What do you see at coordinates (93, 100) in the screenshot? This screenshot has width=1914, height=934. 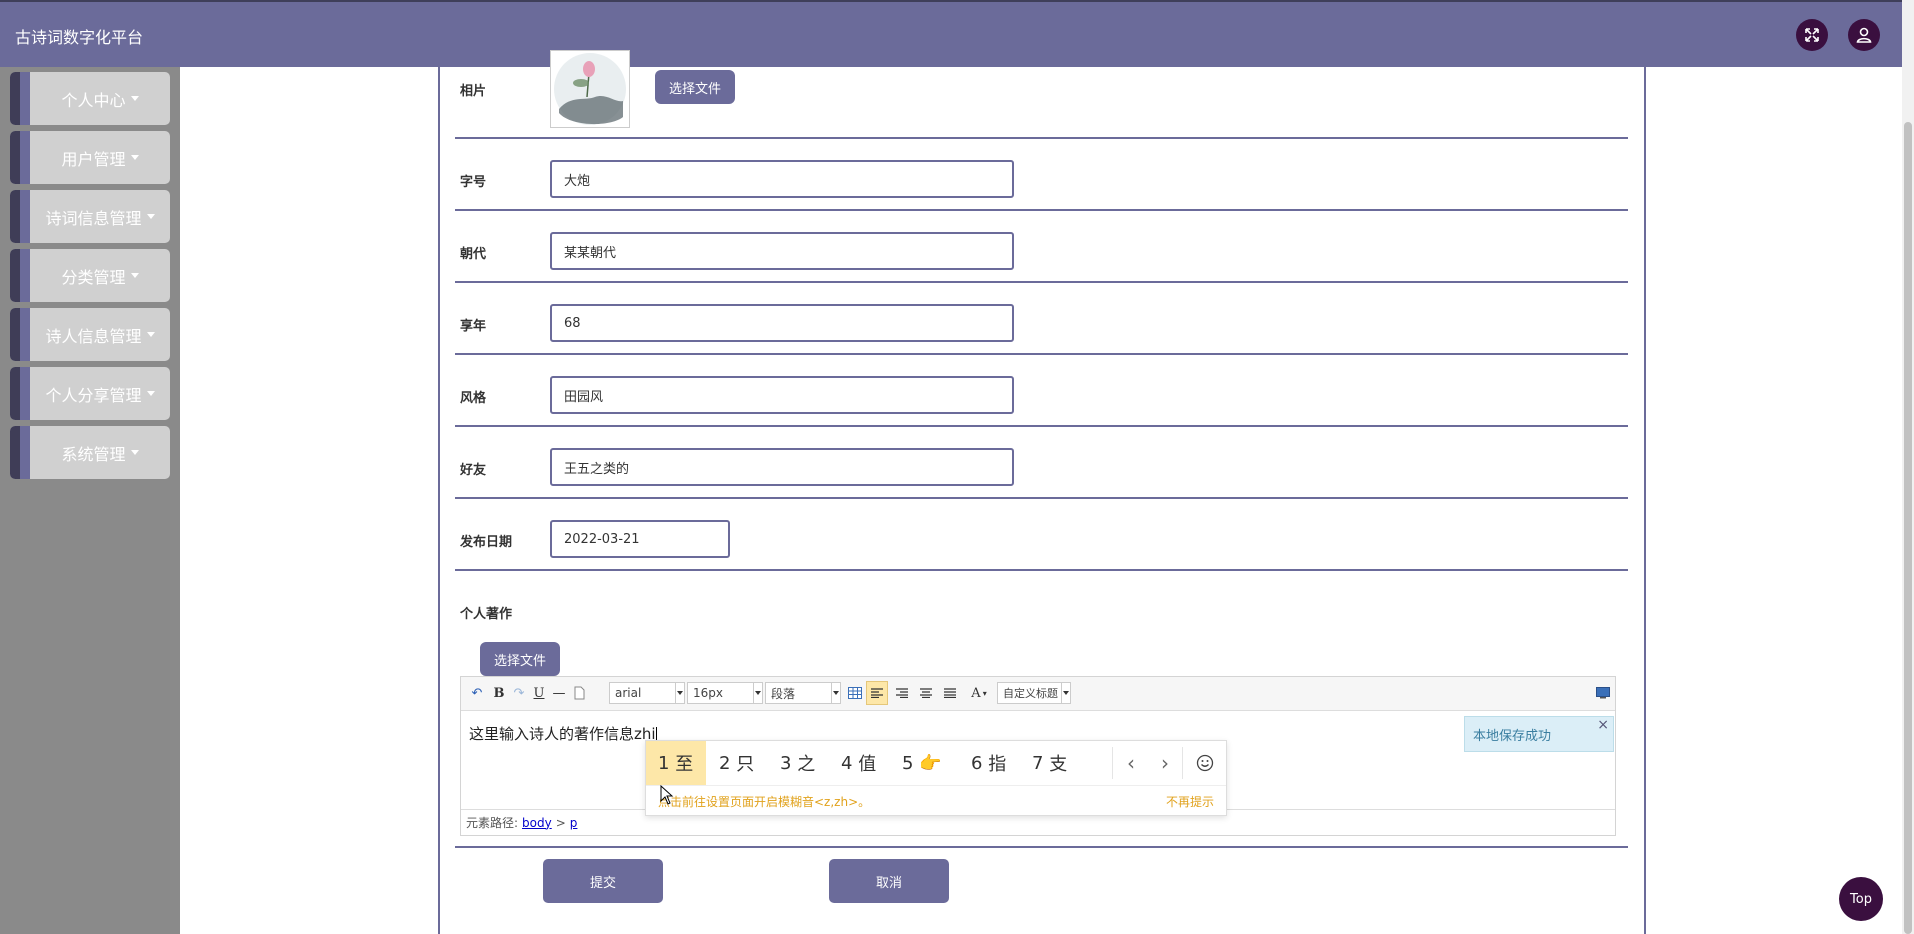 I see `sidebar-item-label: 个人中心` at bounding box center [93, 100].